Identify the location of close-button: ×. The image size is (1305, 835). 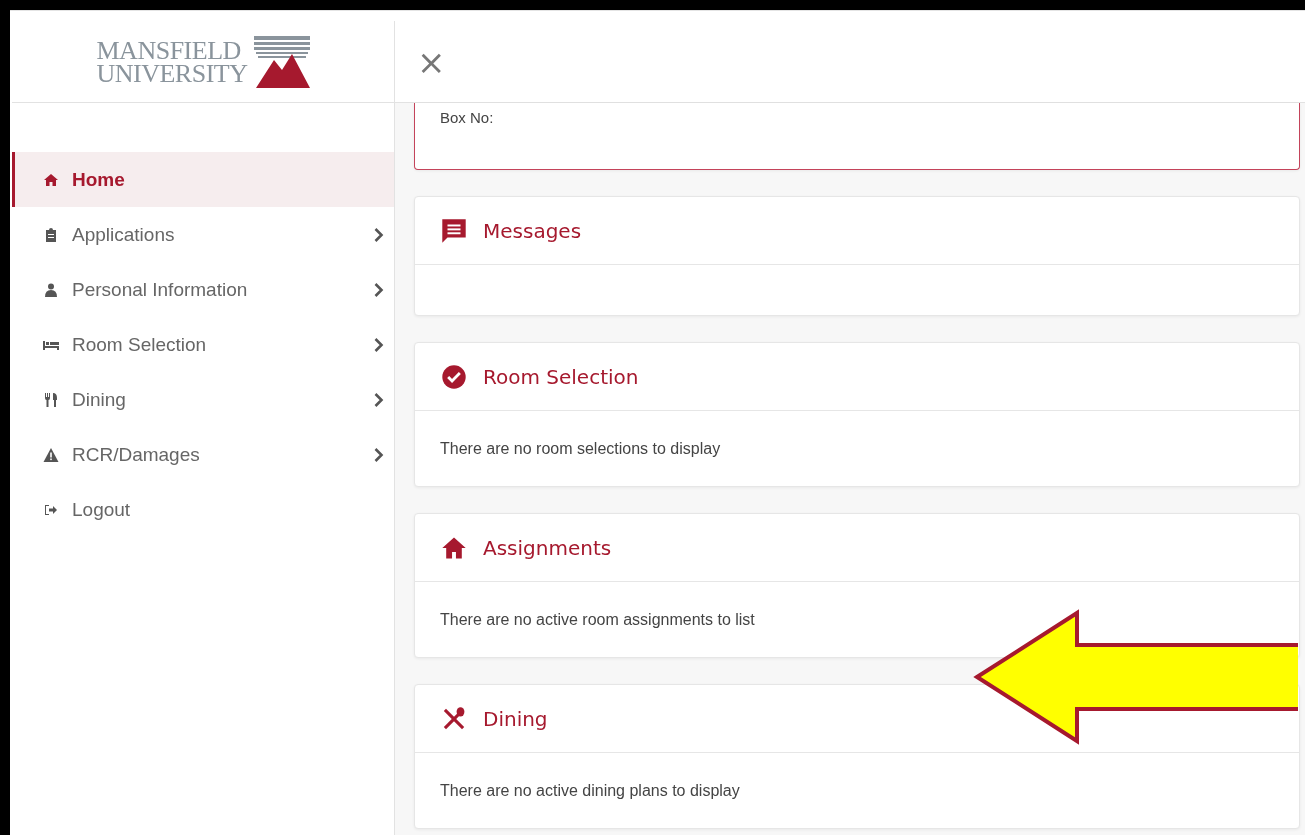
(431, 61).